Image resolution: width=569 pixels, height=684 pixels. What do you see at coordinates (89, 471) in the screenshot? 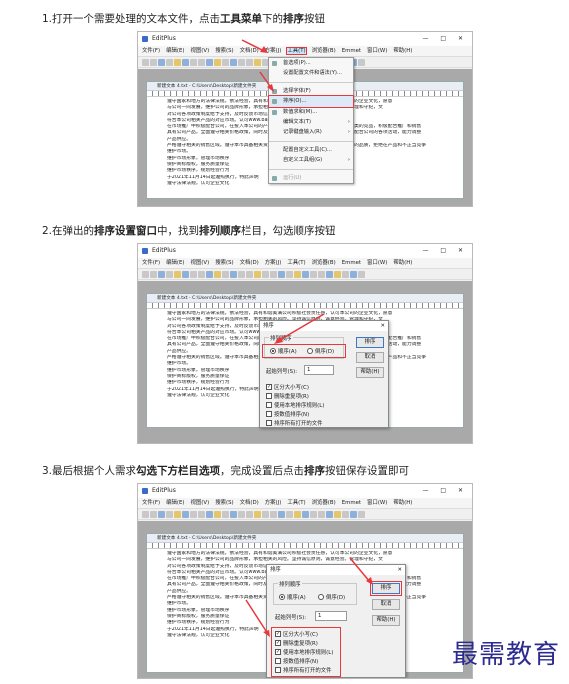
I see `step-3-pre: 3.最后根据个人需求` at bounding box center [89, 471].